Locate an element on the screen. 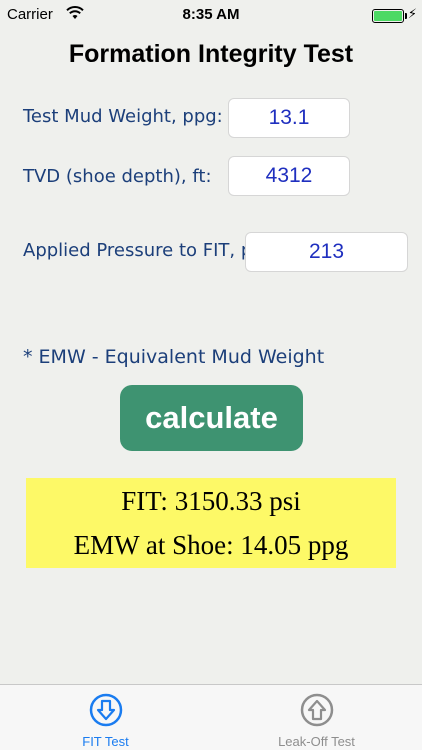 This screenshot has height=750, width=422. tab-leak-off-test: Leak-Off Test is located at coordinates (316, 717).